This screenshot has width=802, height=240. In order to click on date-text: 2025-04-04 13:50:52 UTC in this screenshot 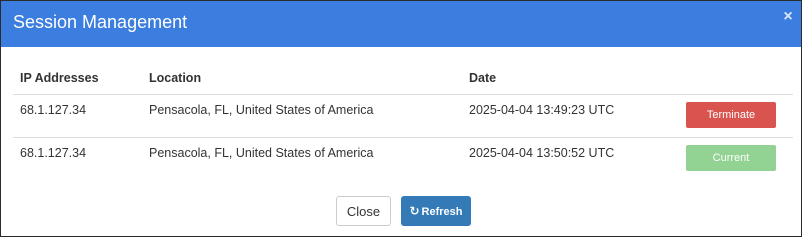, I will do `click(542, 153)`.